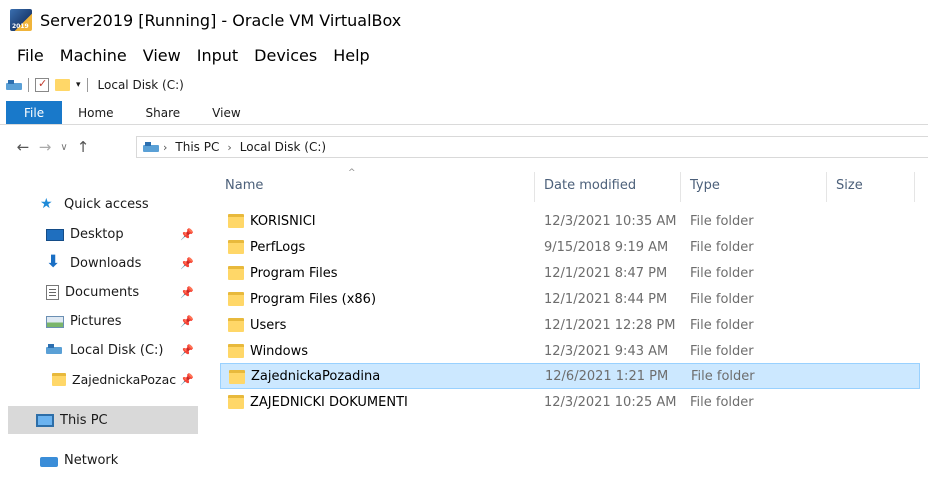 The image size is (928, 490). Describe the element at coordinates (84, 420) in the screenshot. I see `nav-label: This PC` at that location.